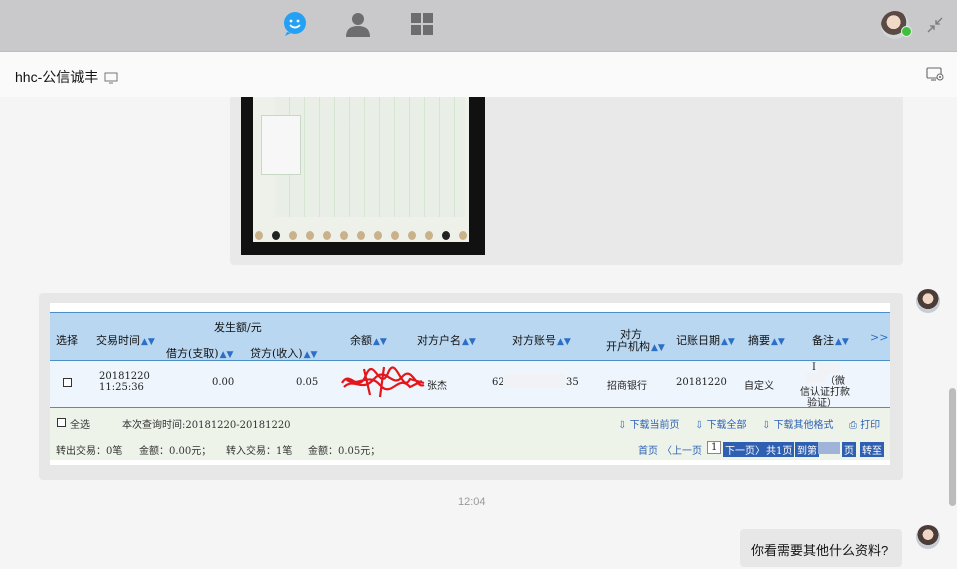 The height and width of the screenshot is (569, 957). Describe the element at coordinates (635, 346) in the screenshot. I see `col-bank-line2: 开户机构▲▼` at that location.